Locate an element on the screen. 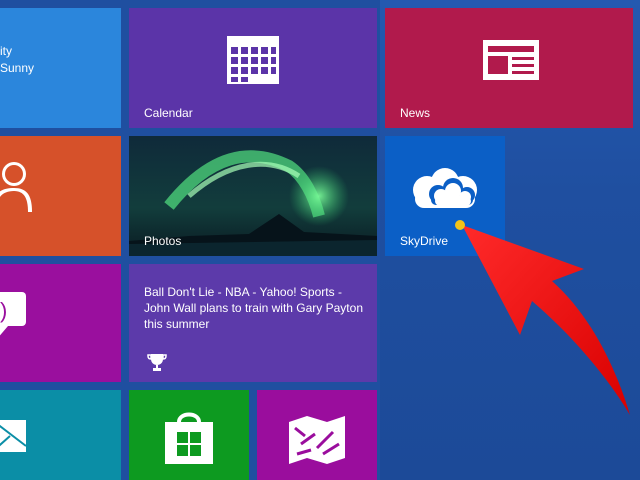 The height and width of the screenshot is (480, 640). newspaper-icon is located at coordinates (511, 60).